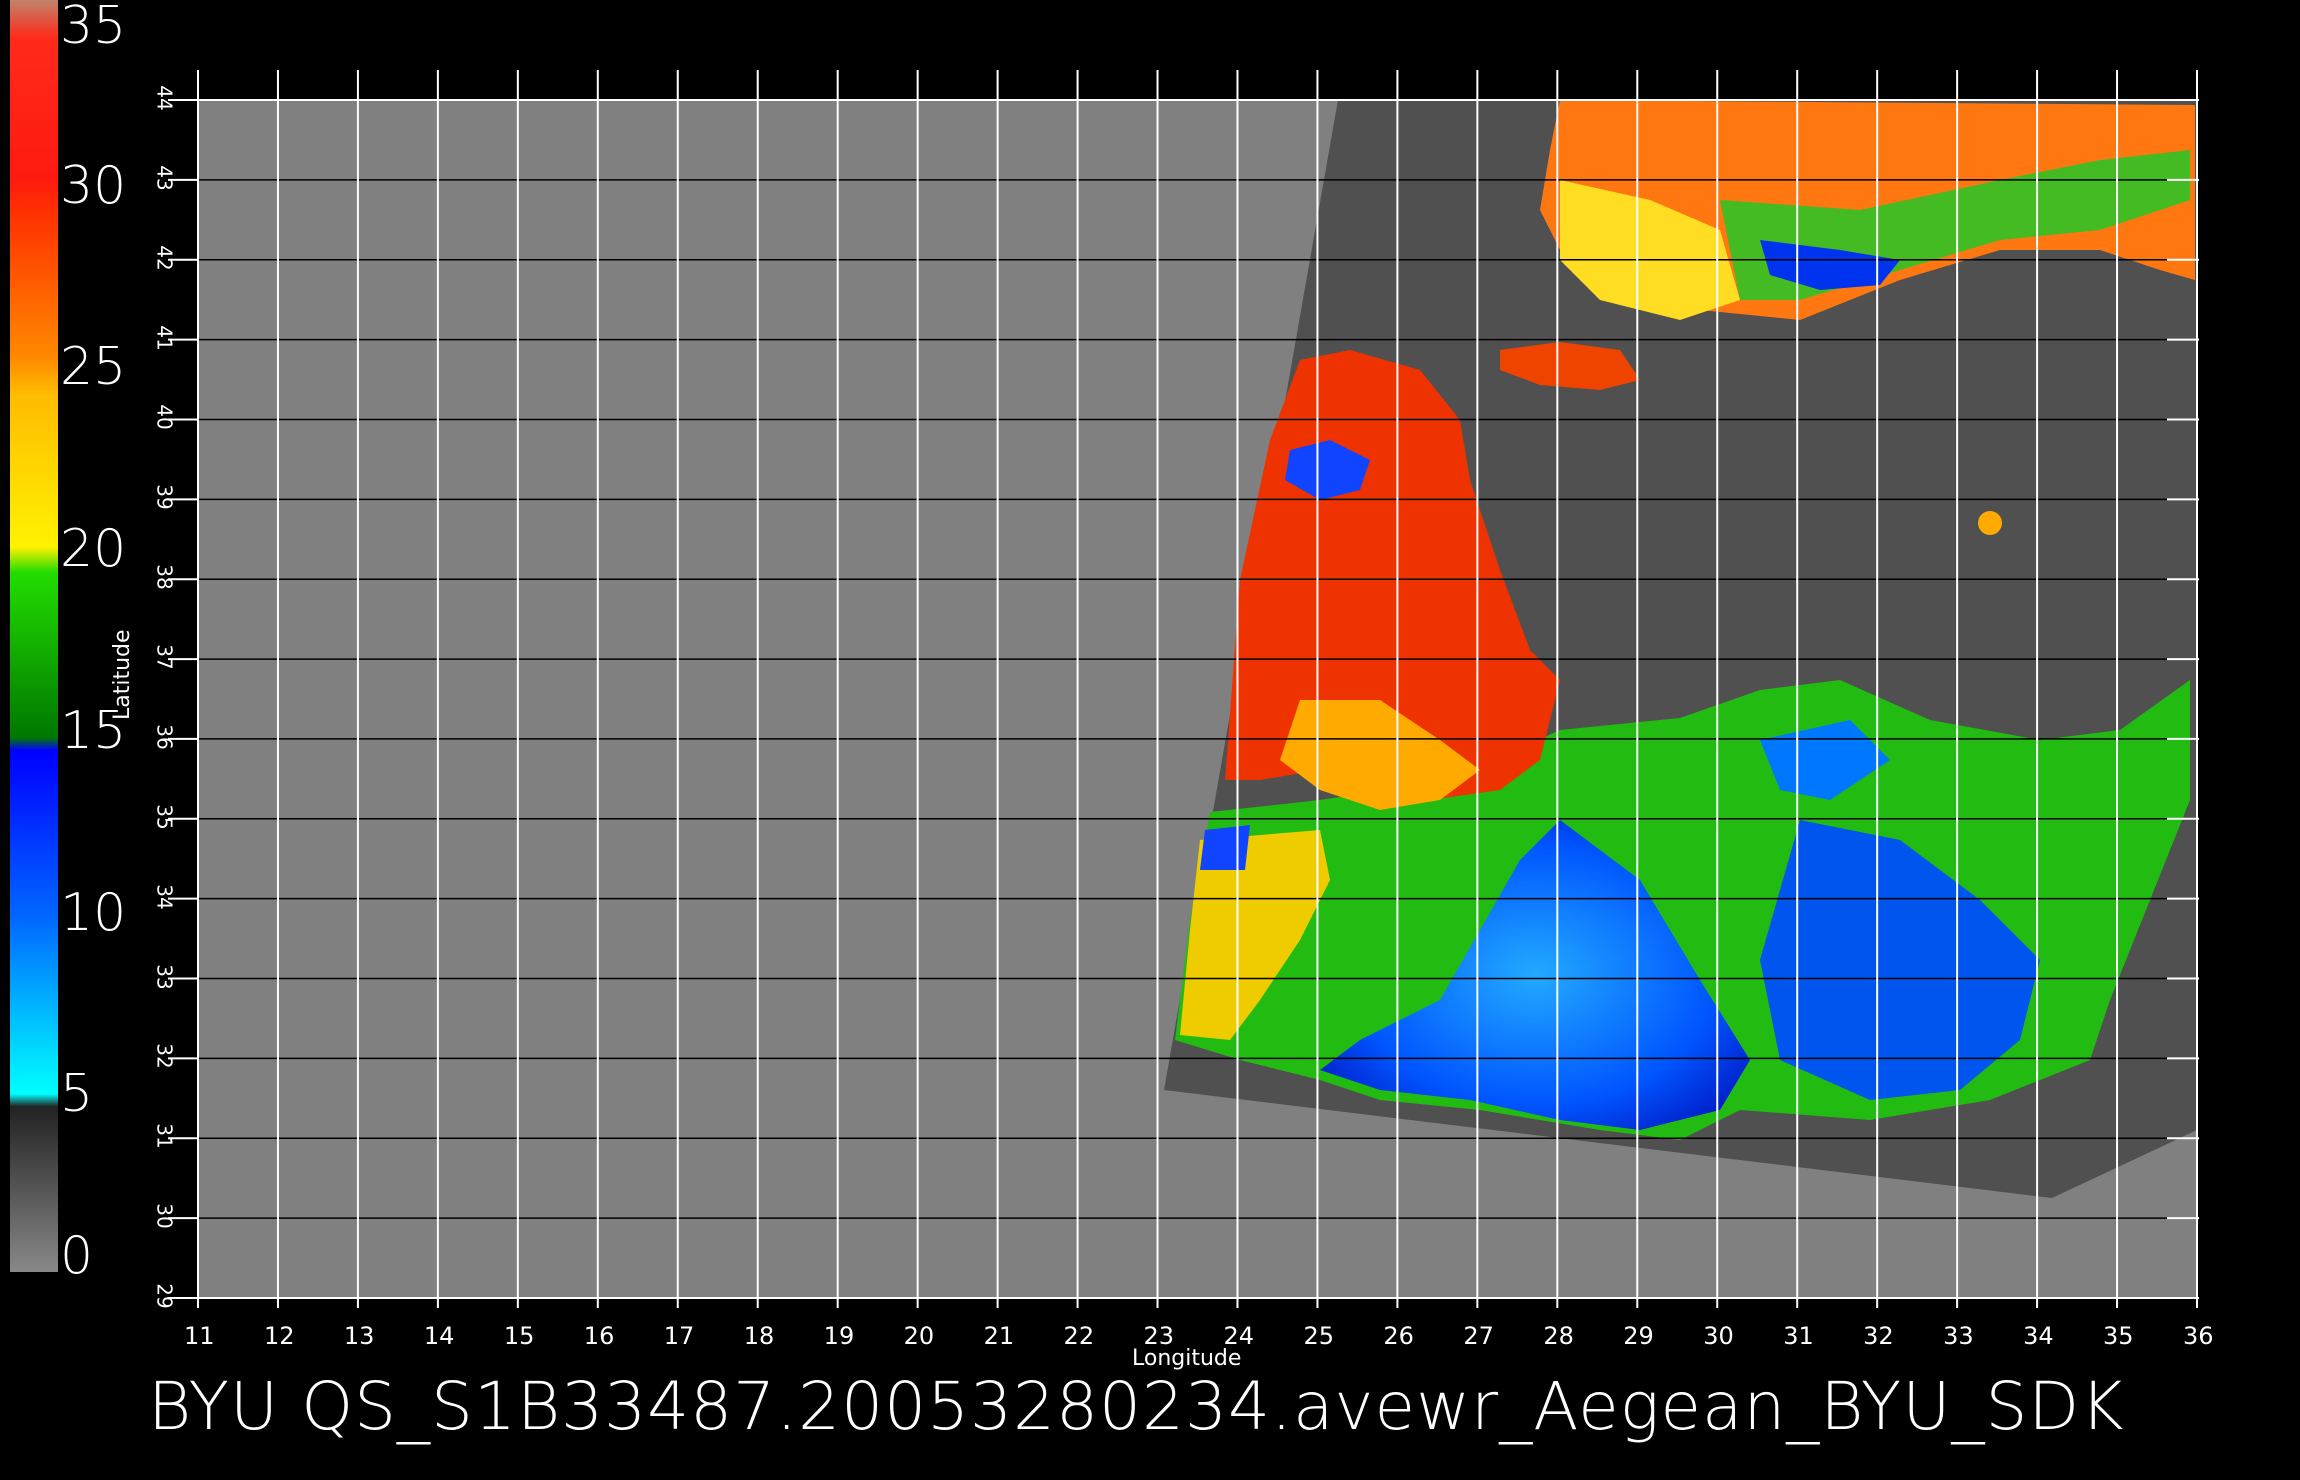 The image size is (2300, 1480). I want to click on wind-field-islet, so click(1990, 523).